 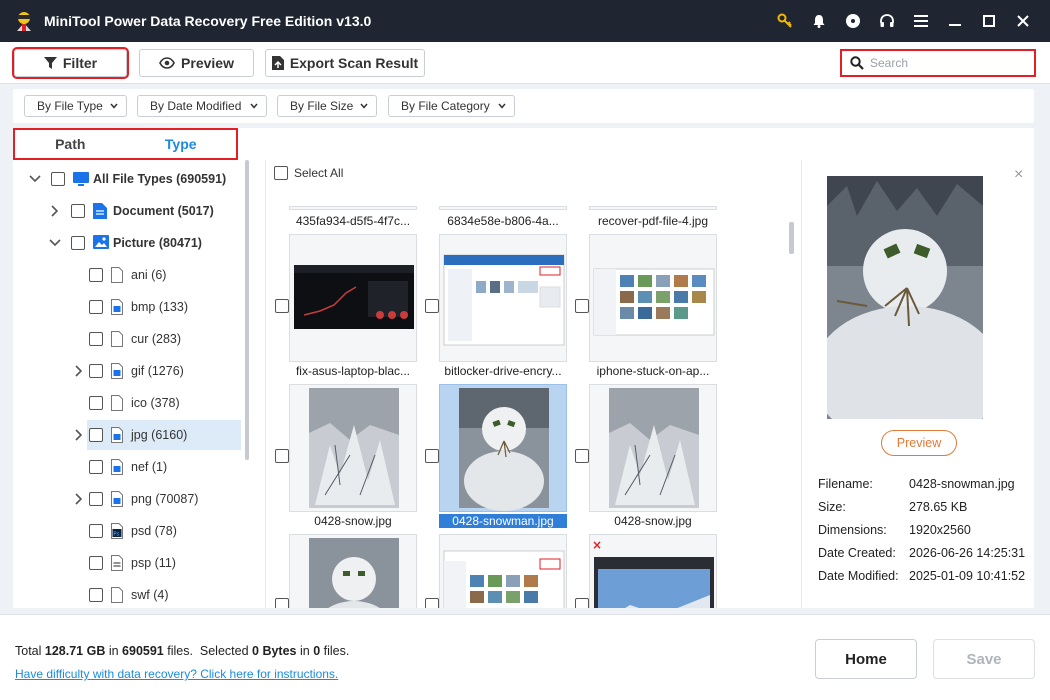 I want to click on tree-item-nef: nef (1), so click(x=156, y=467).